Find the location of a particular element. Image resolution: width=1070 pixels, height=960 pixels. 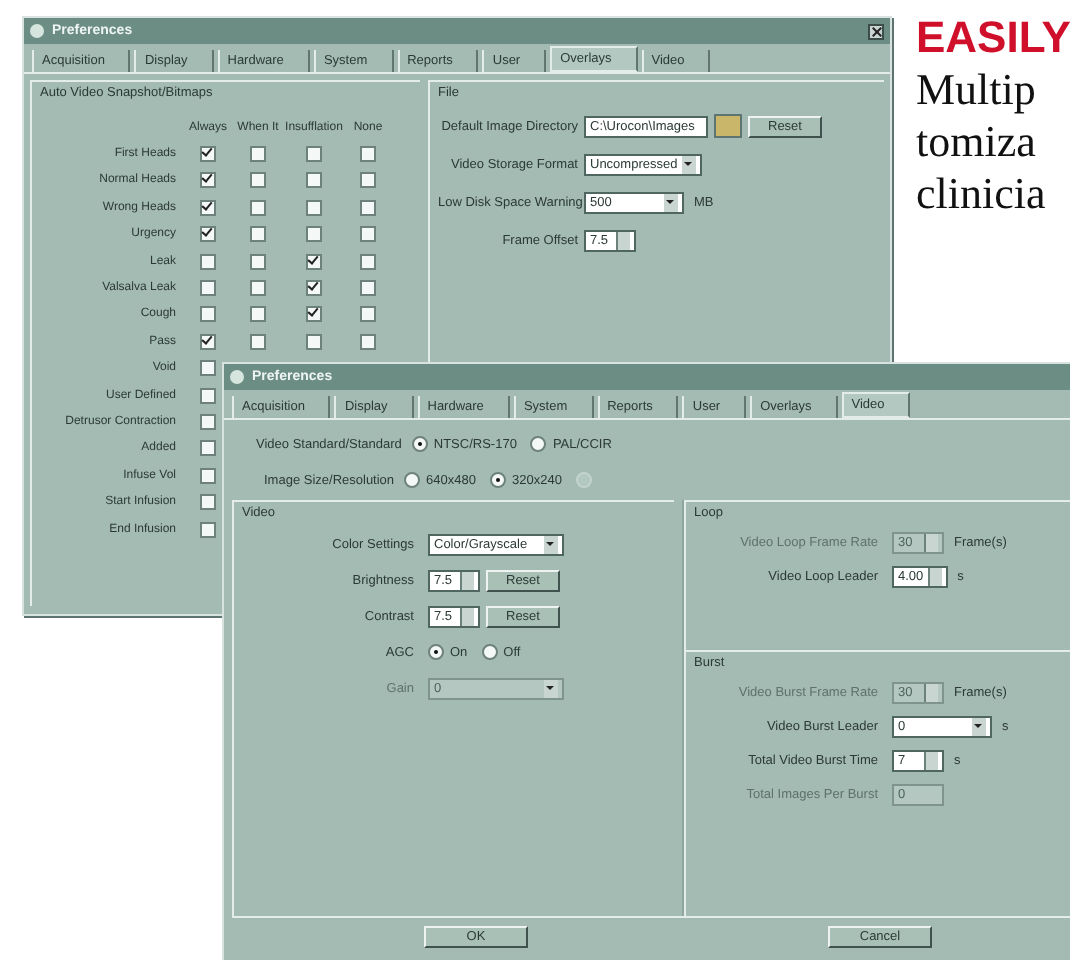

body-text: tomiza is located at coordinates (977, 142).